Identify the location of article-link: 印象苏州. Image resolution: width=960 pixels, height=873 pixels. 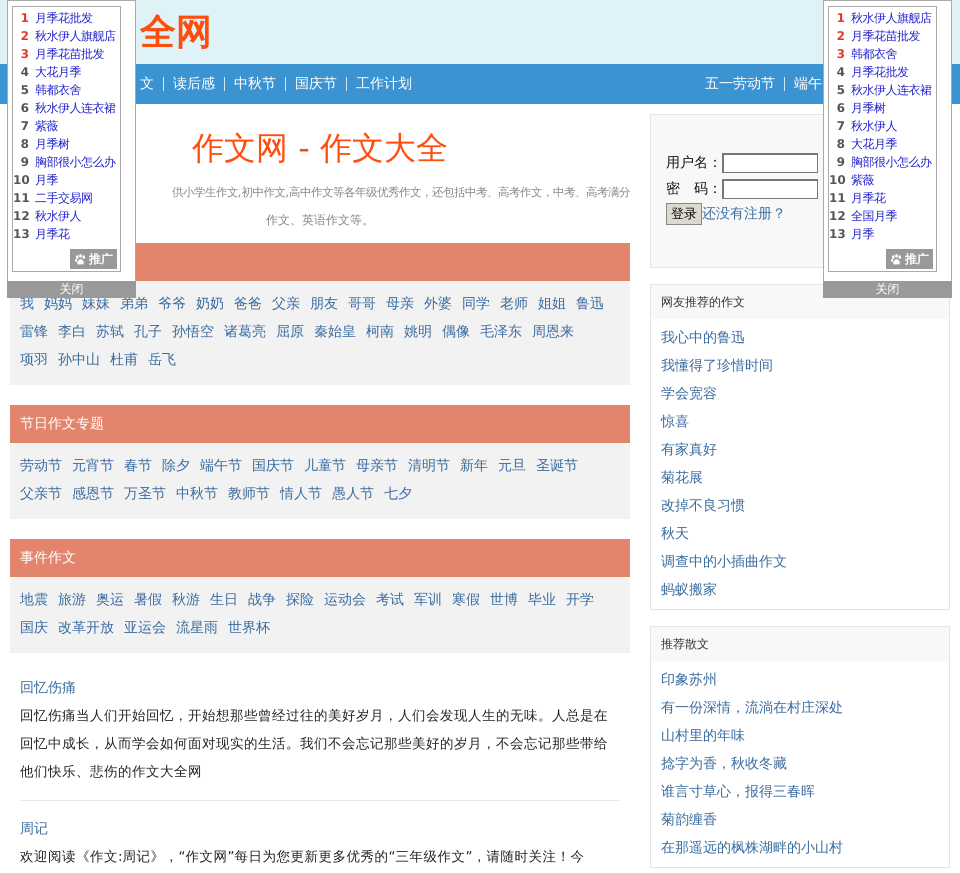
(689, 680).